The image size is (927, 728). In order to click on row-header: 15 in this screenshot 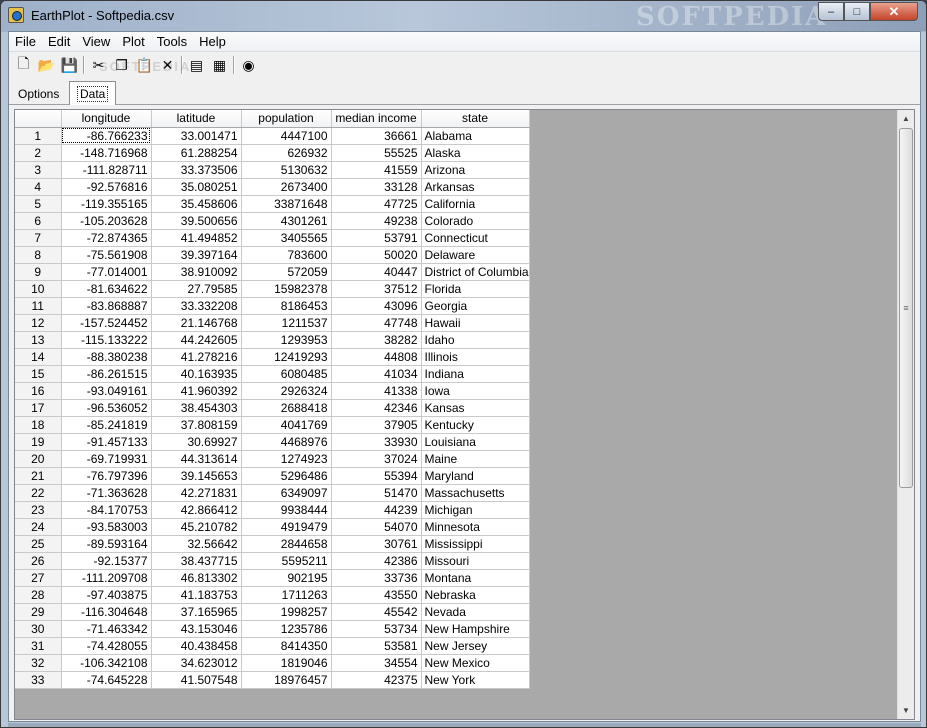, I will do `click(38, 374)`.